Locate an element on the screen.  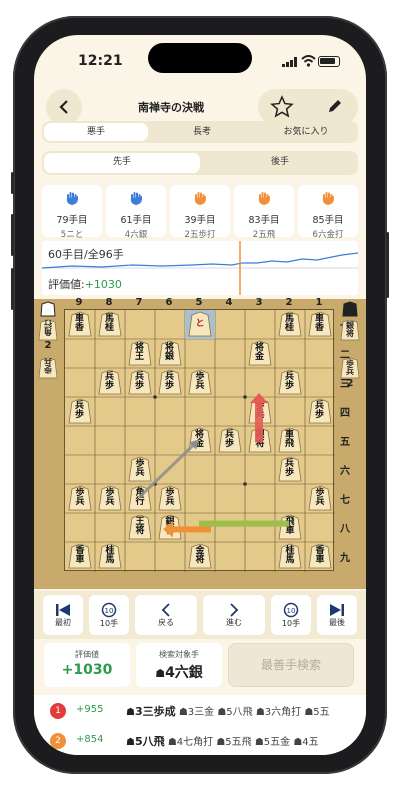
card-move-number: 61手目 is located at coordinates (136, 220).